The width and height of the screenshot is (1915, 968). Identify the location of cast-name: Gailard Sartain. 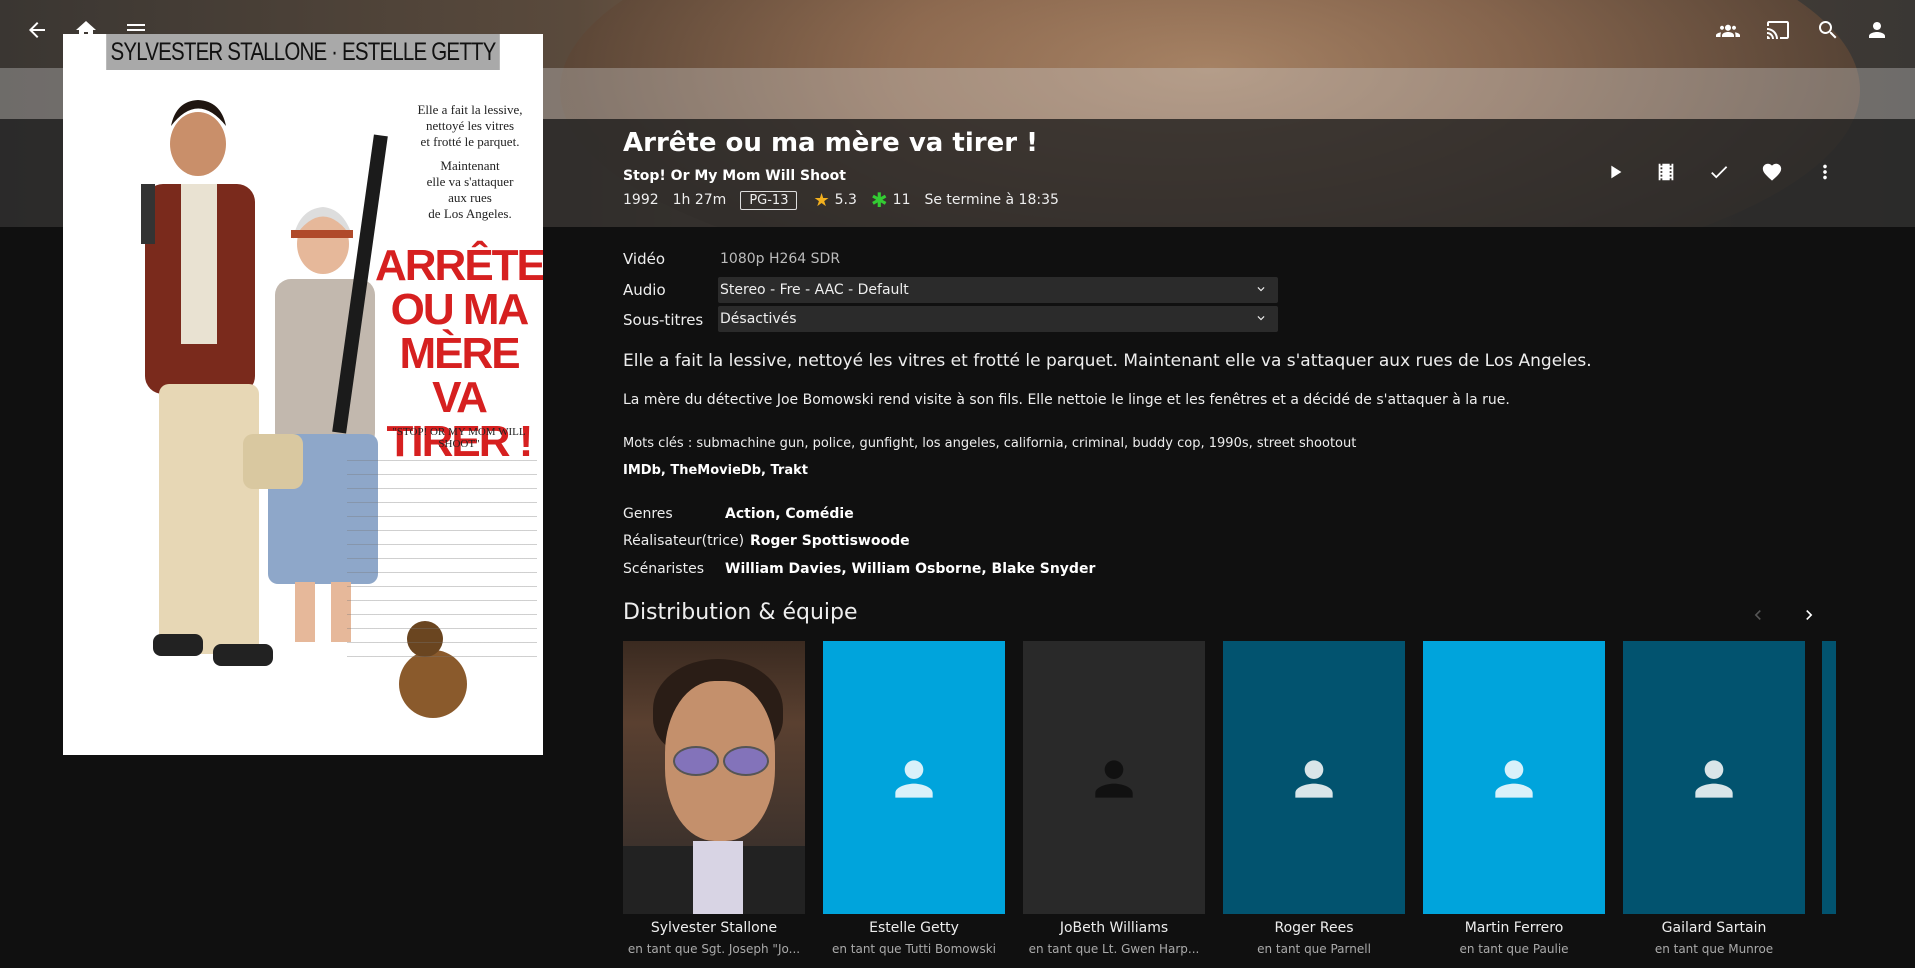
(1714, 928).